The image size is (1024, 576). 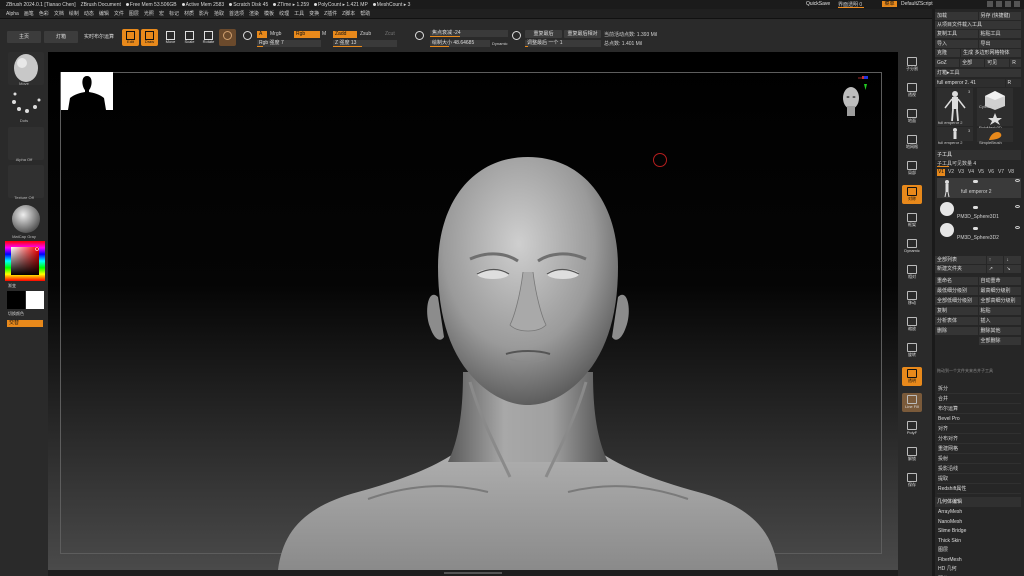 What do you see at coordinates (979, 459) in the screenshot?
I see `subtool-subpalette: 投射` at bounding box center [979, 459].